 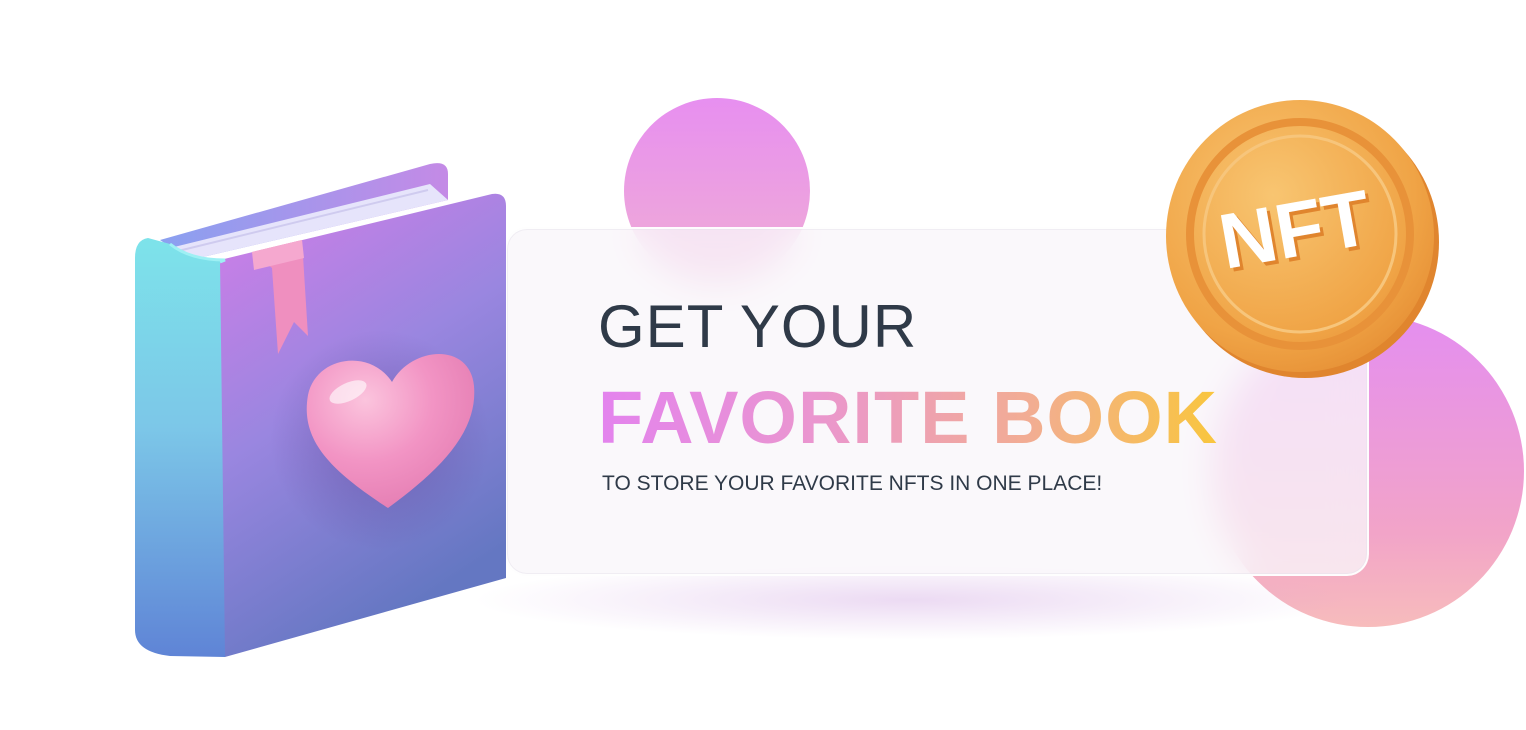 What do you see at coordinates (908, 417) in the screenshot?
I see `headline-gradient: FAVORITE BOOK` at bounding box center [908, 417].